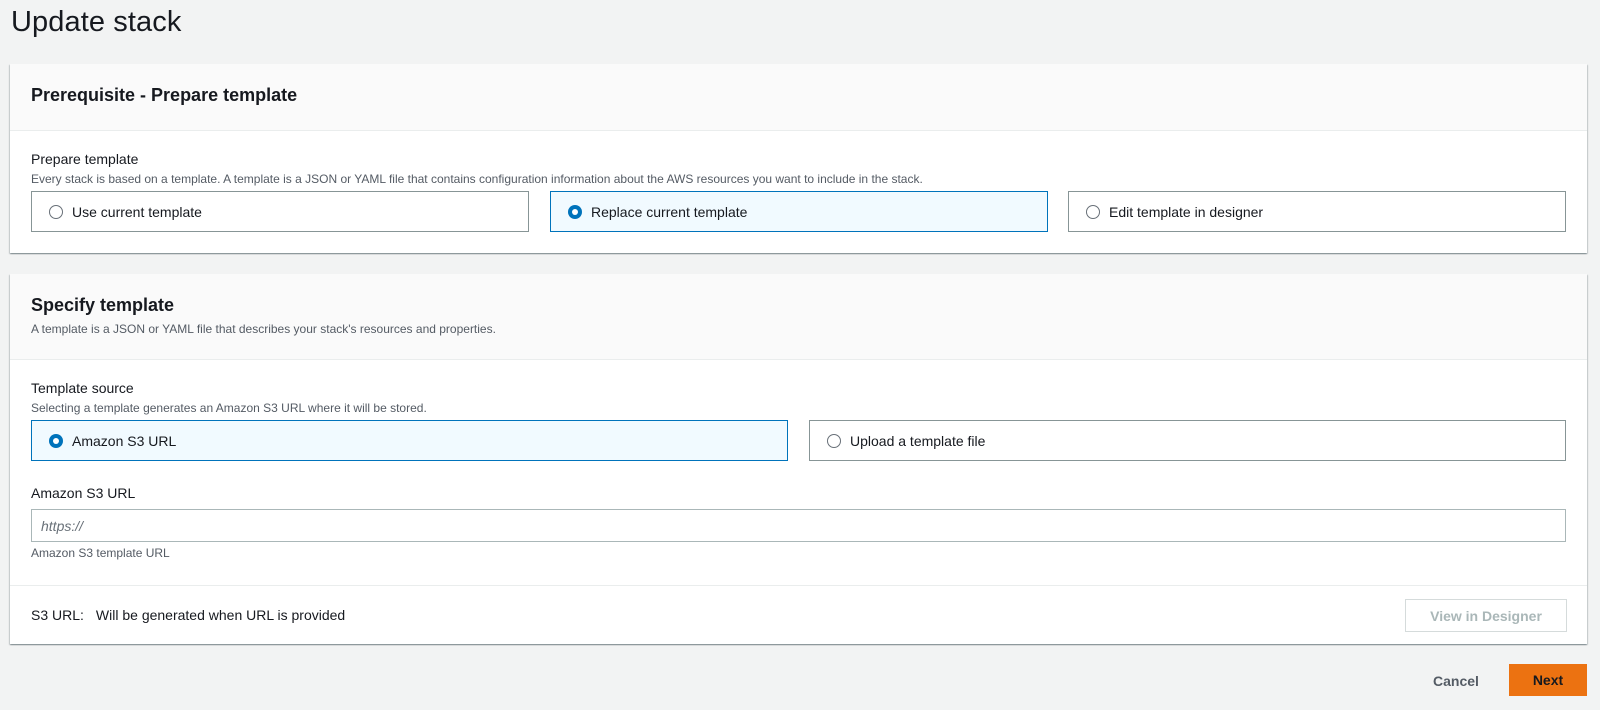 The image size is (1600, 710). I want to click on option-use-current-template-label: Use current template, so click(137, 211).